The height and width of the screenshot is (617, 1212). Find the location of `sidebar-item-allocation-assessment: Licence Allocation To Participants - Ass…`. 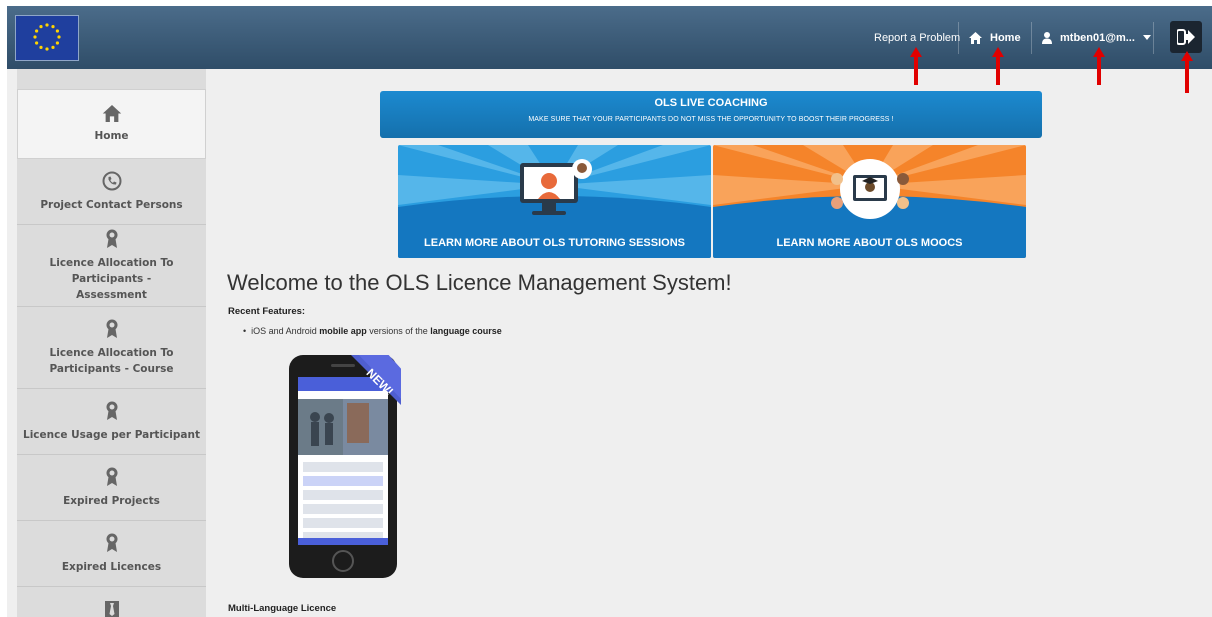

sidebar-item-allocation-assessment: Licence Allocation To Participants - Ass… is located at coordinates (111, 266).